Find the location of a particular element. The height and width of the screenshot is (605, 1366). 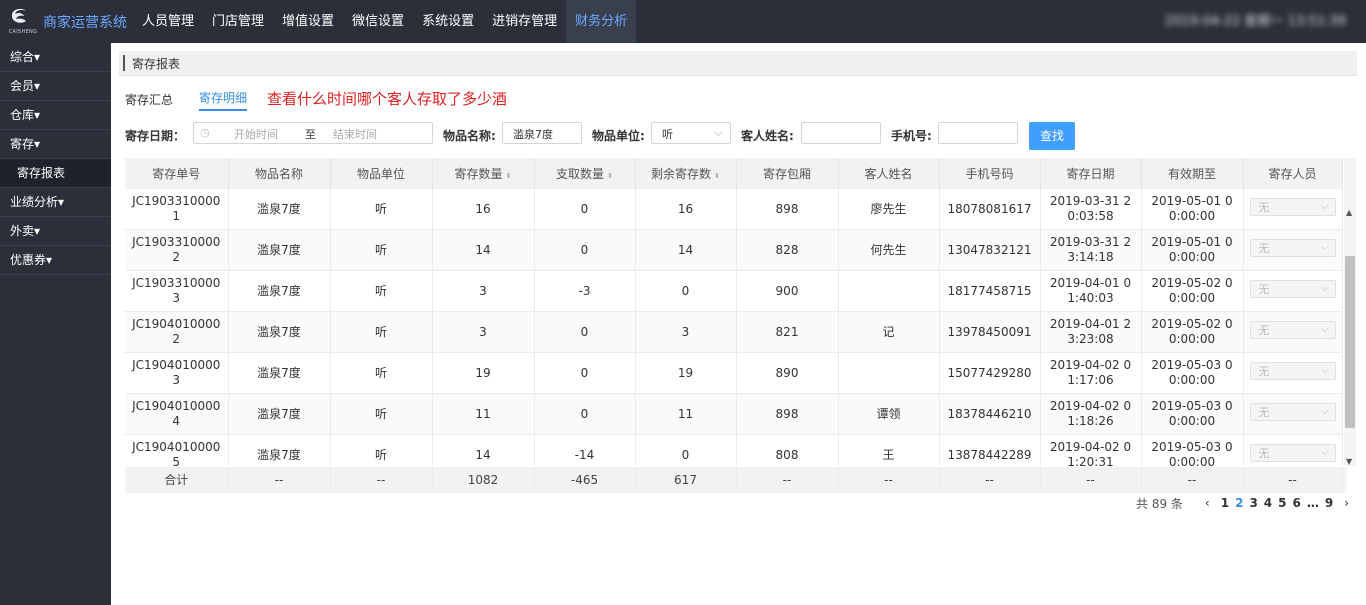

cell-line: 3 is located at coordinates (176, 380).